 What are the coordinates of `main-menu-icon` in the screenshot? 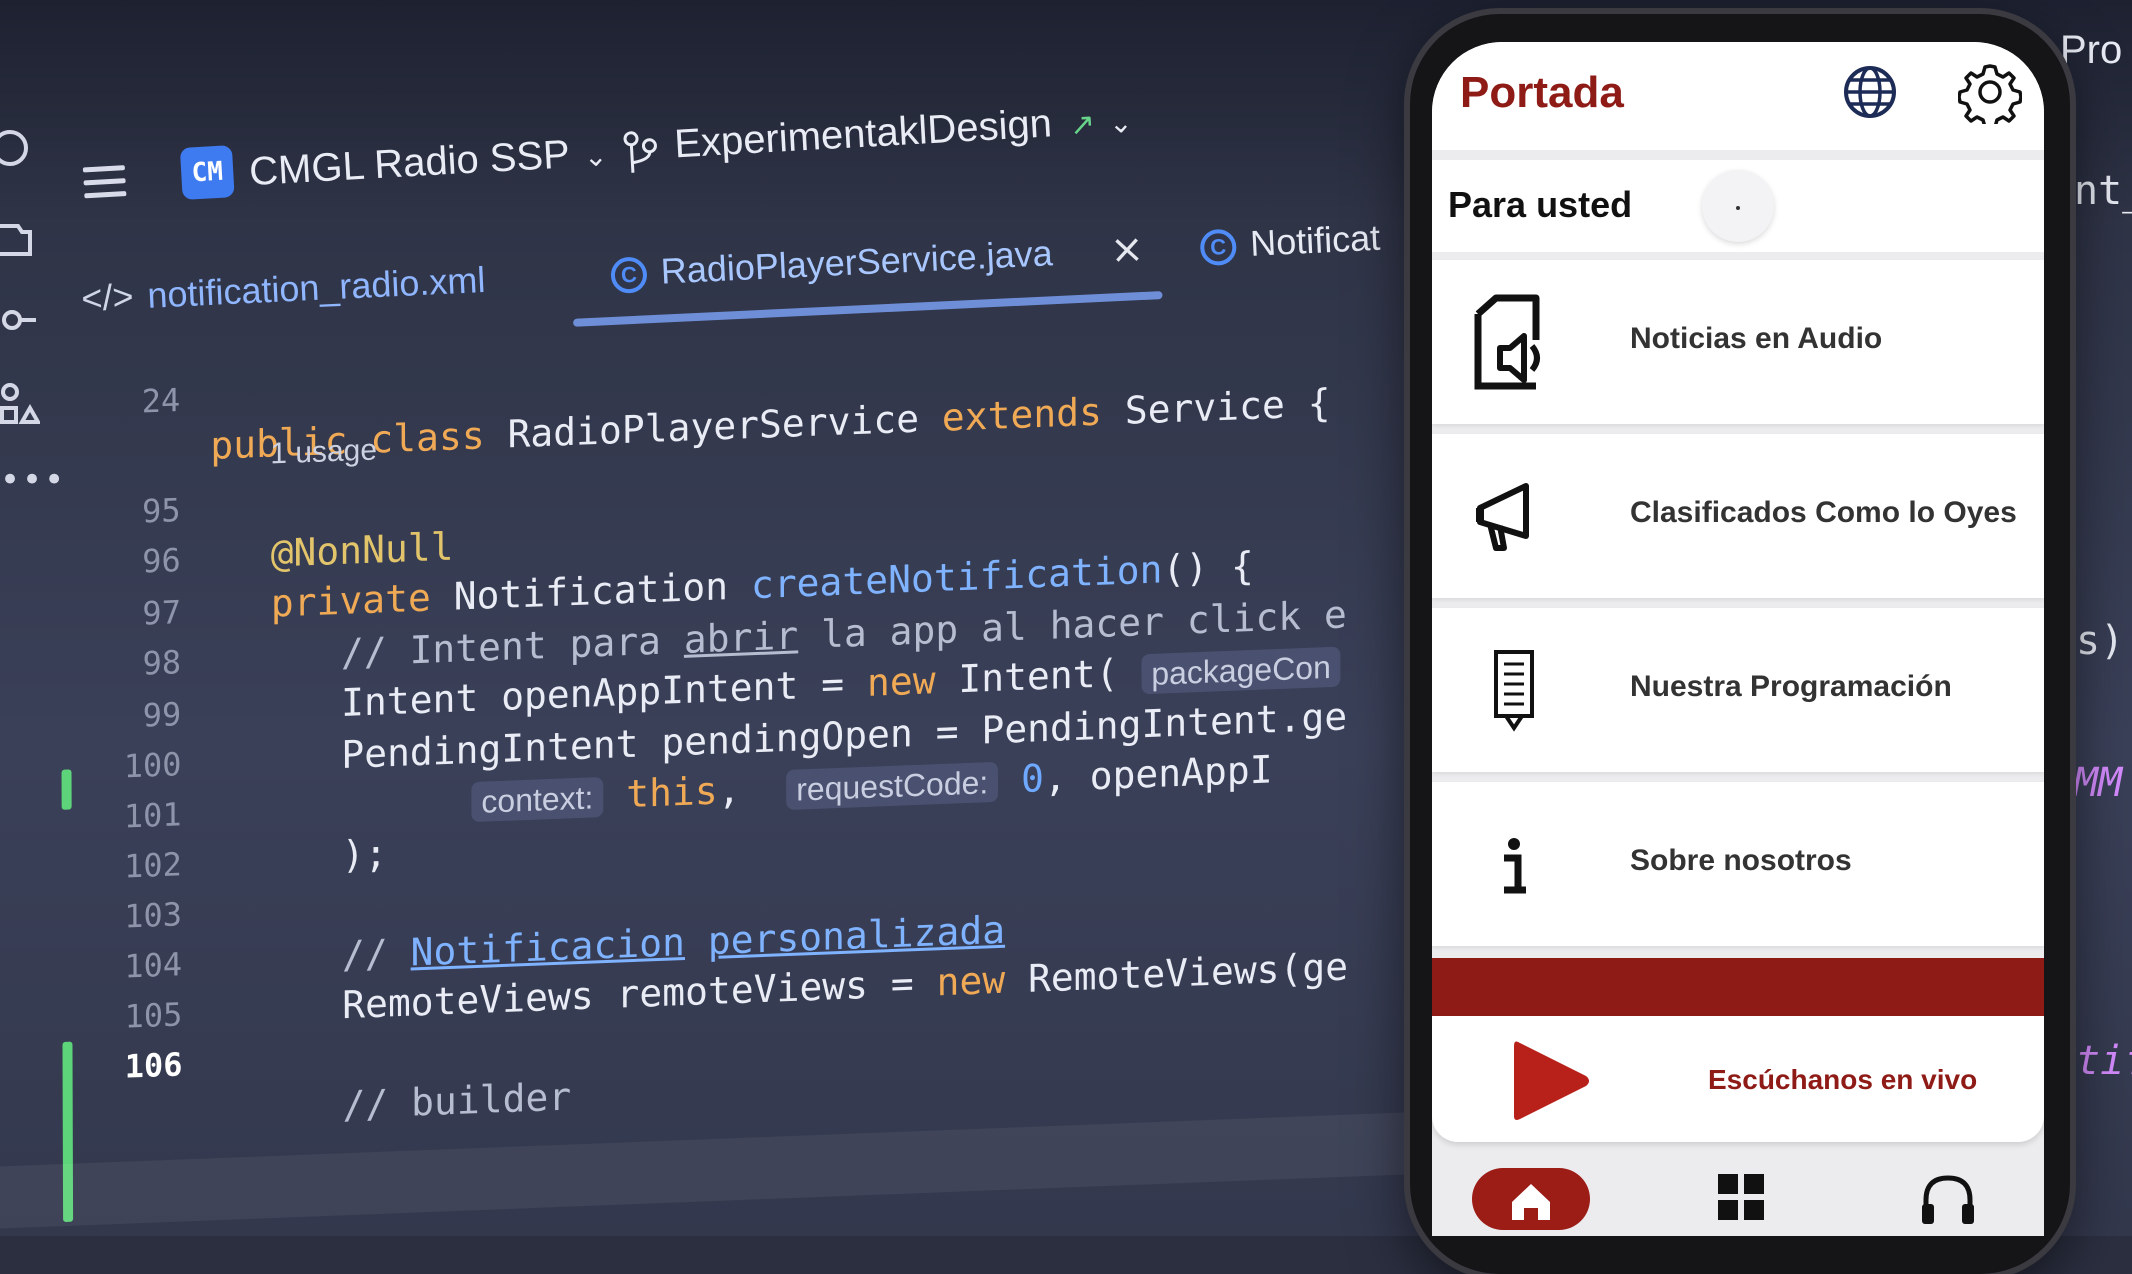 It's located at (104, 184).